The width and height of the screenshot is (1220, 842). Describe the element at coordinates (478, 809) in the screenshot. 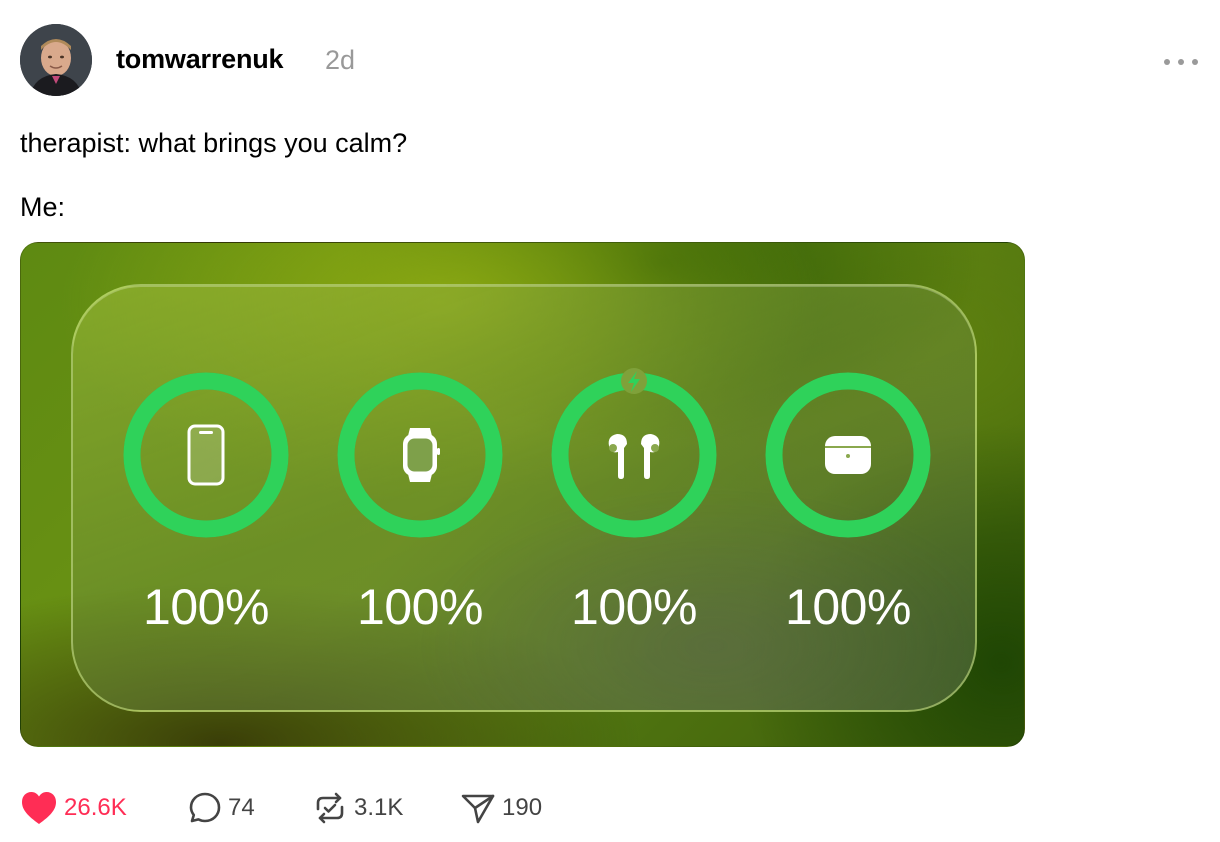

I see `send-icon` at that location.